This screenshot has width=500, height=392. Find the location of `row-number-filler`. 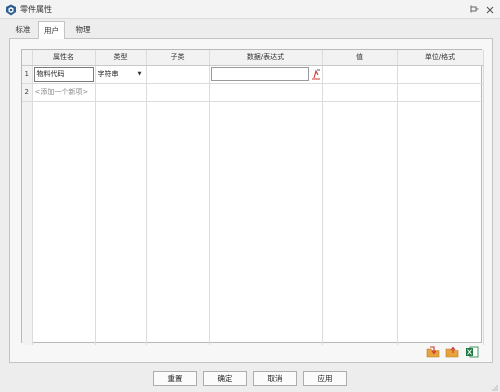

row-number-filler is located at coordinates (27, 223).